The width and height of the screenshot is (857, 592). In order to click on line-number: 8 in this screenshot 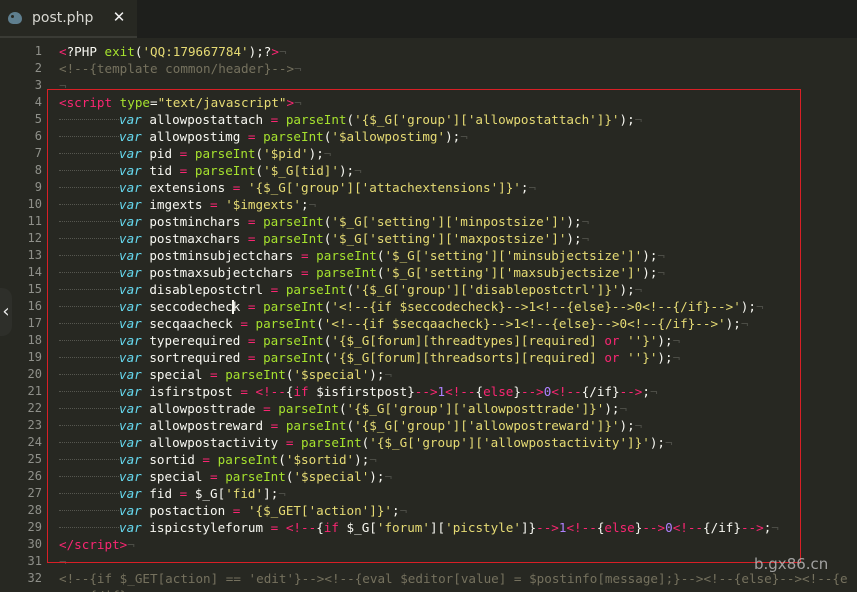, I will do `click(38, 170)`.